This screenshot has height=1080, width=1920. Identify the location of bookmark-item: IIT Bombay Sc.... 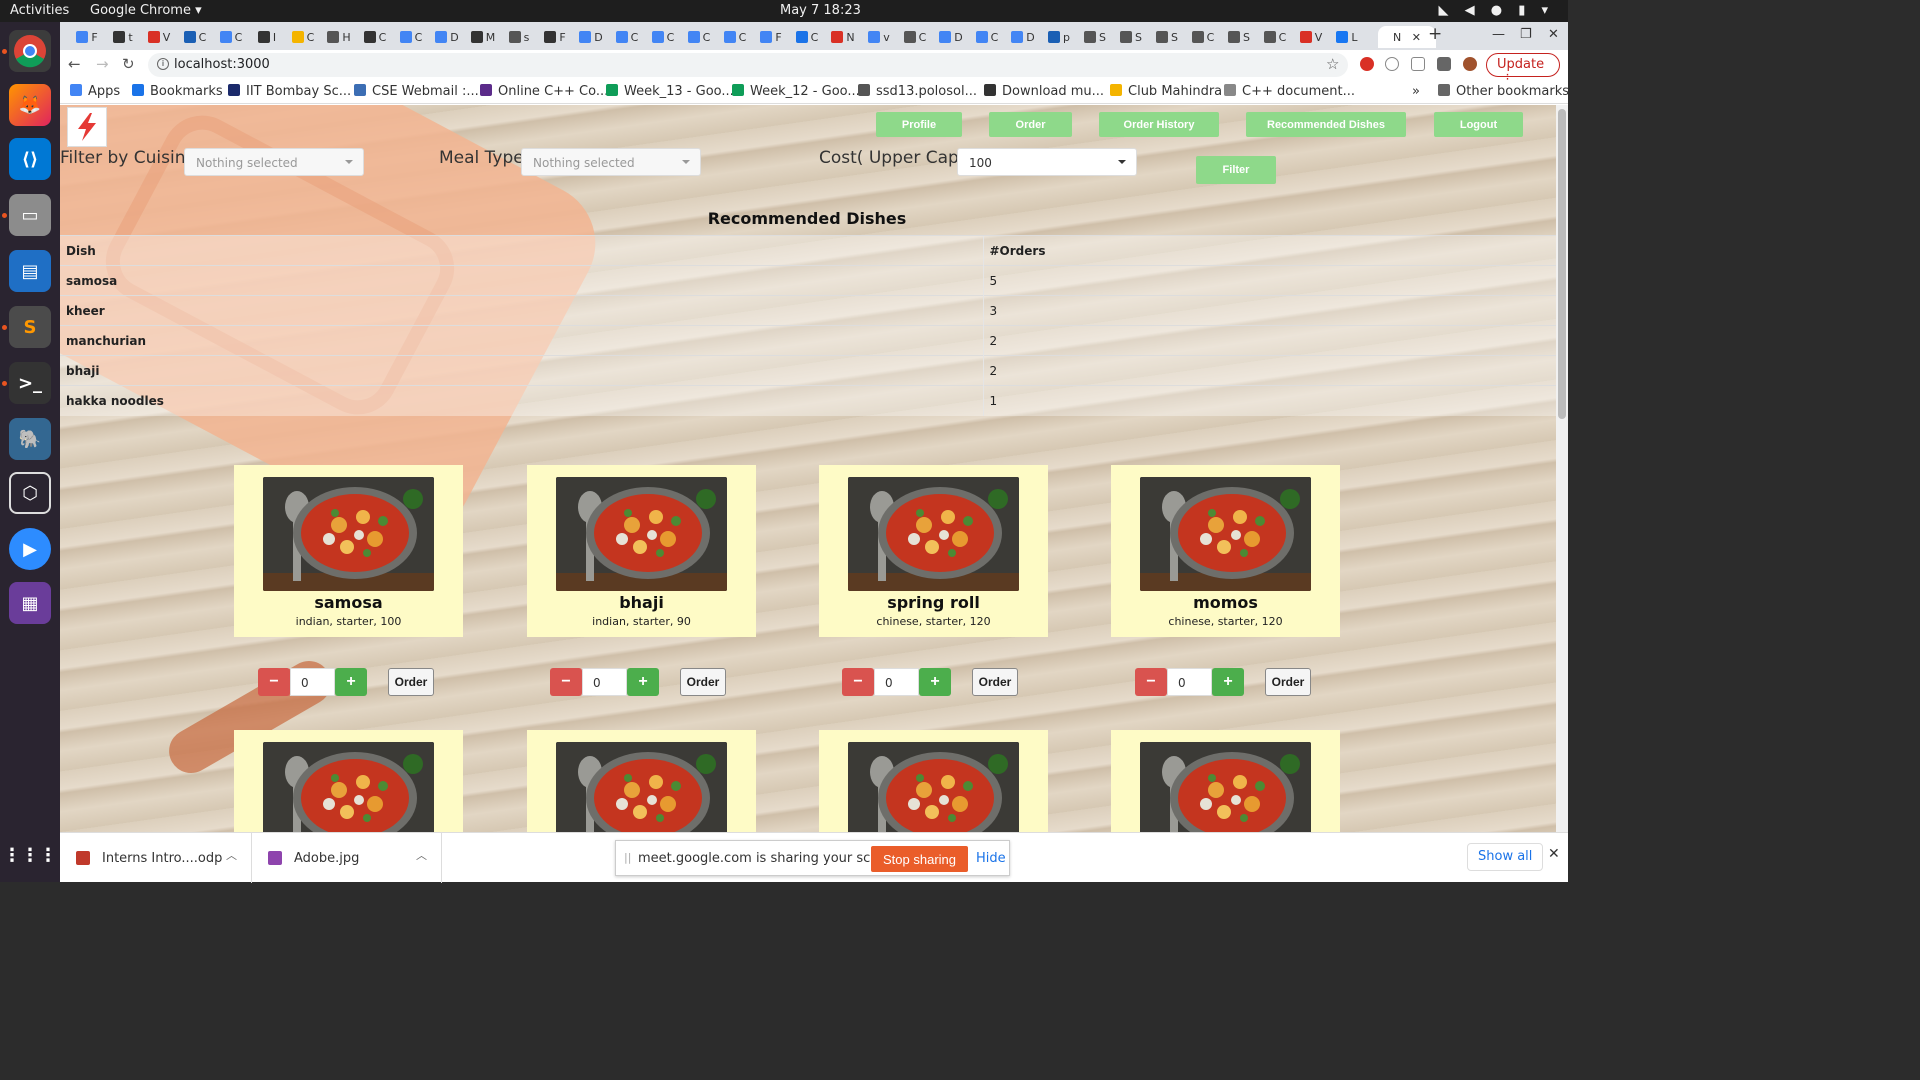
(289, 91).